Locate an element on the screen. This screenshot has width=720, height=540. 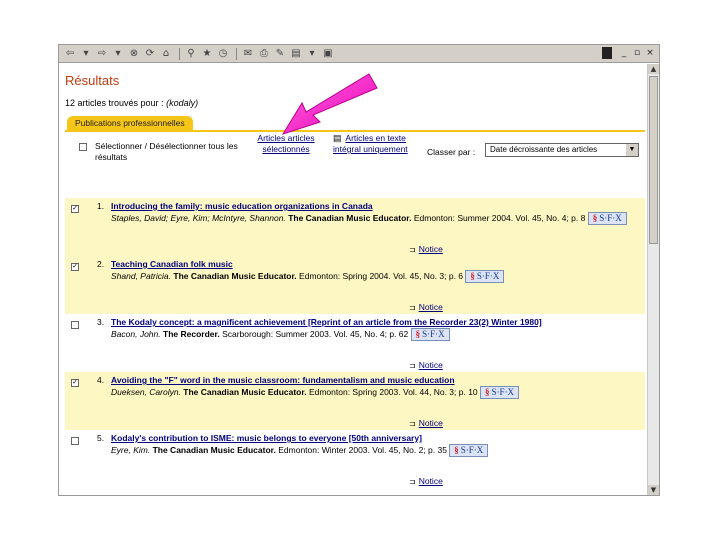
result-title-link: Teaching Canadian folk music is located at coordinates (172, 264).